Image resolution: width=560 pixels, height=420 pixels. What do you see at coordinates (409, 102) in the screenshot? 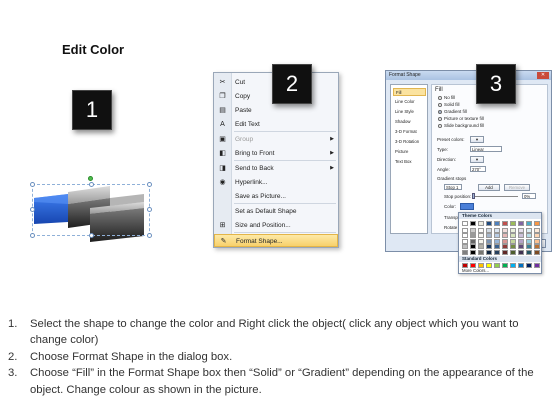
I see `dialog-nav-line-color: Line Color` at bounding box center [409, 102].